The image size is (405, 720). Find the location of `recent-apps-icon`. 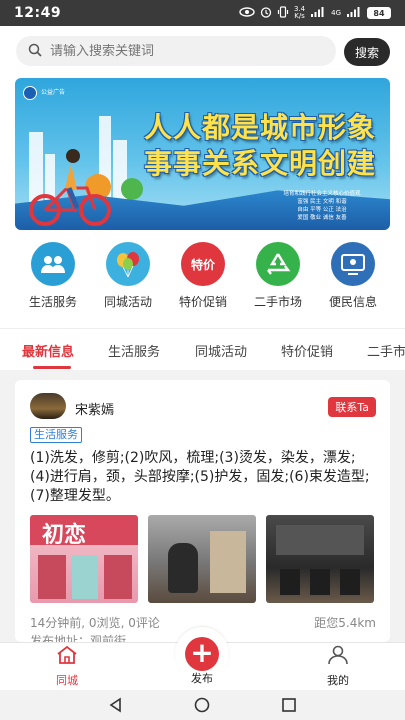

recent-apps-icon is located at coordinates (289, 707).